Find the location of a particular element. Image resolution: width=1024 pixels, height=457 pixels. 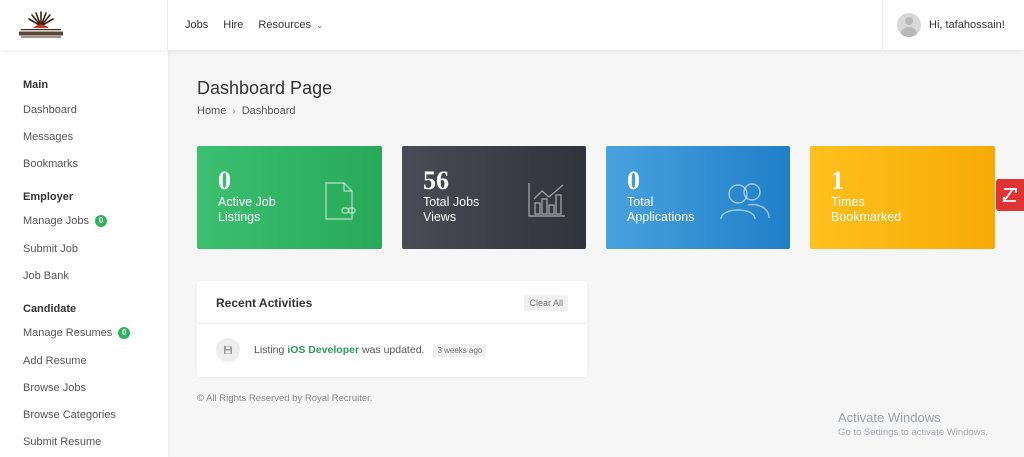

stat-card-job-views: 56 Total Jobs Views is located at coordinates (494, 197).